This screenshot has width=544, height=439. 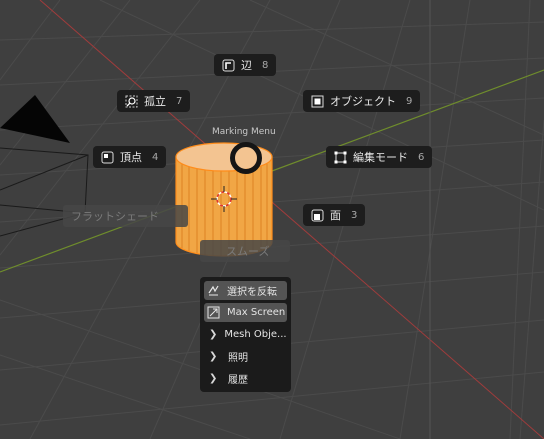 I want to click on pie-item-hotkey: 9, so click(x=409, y=101).